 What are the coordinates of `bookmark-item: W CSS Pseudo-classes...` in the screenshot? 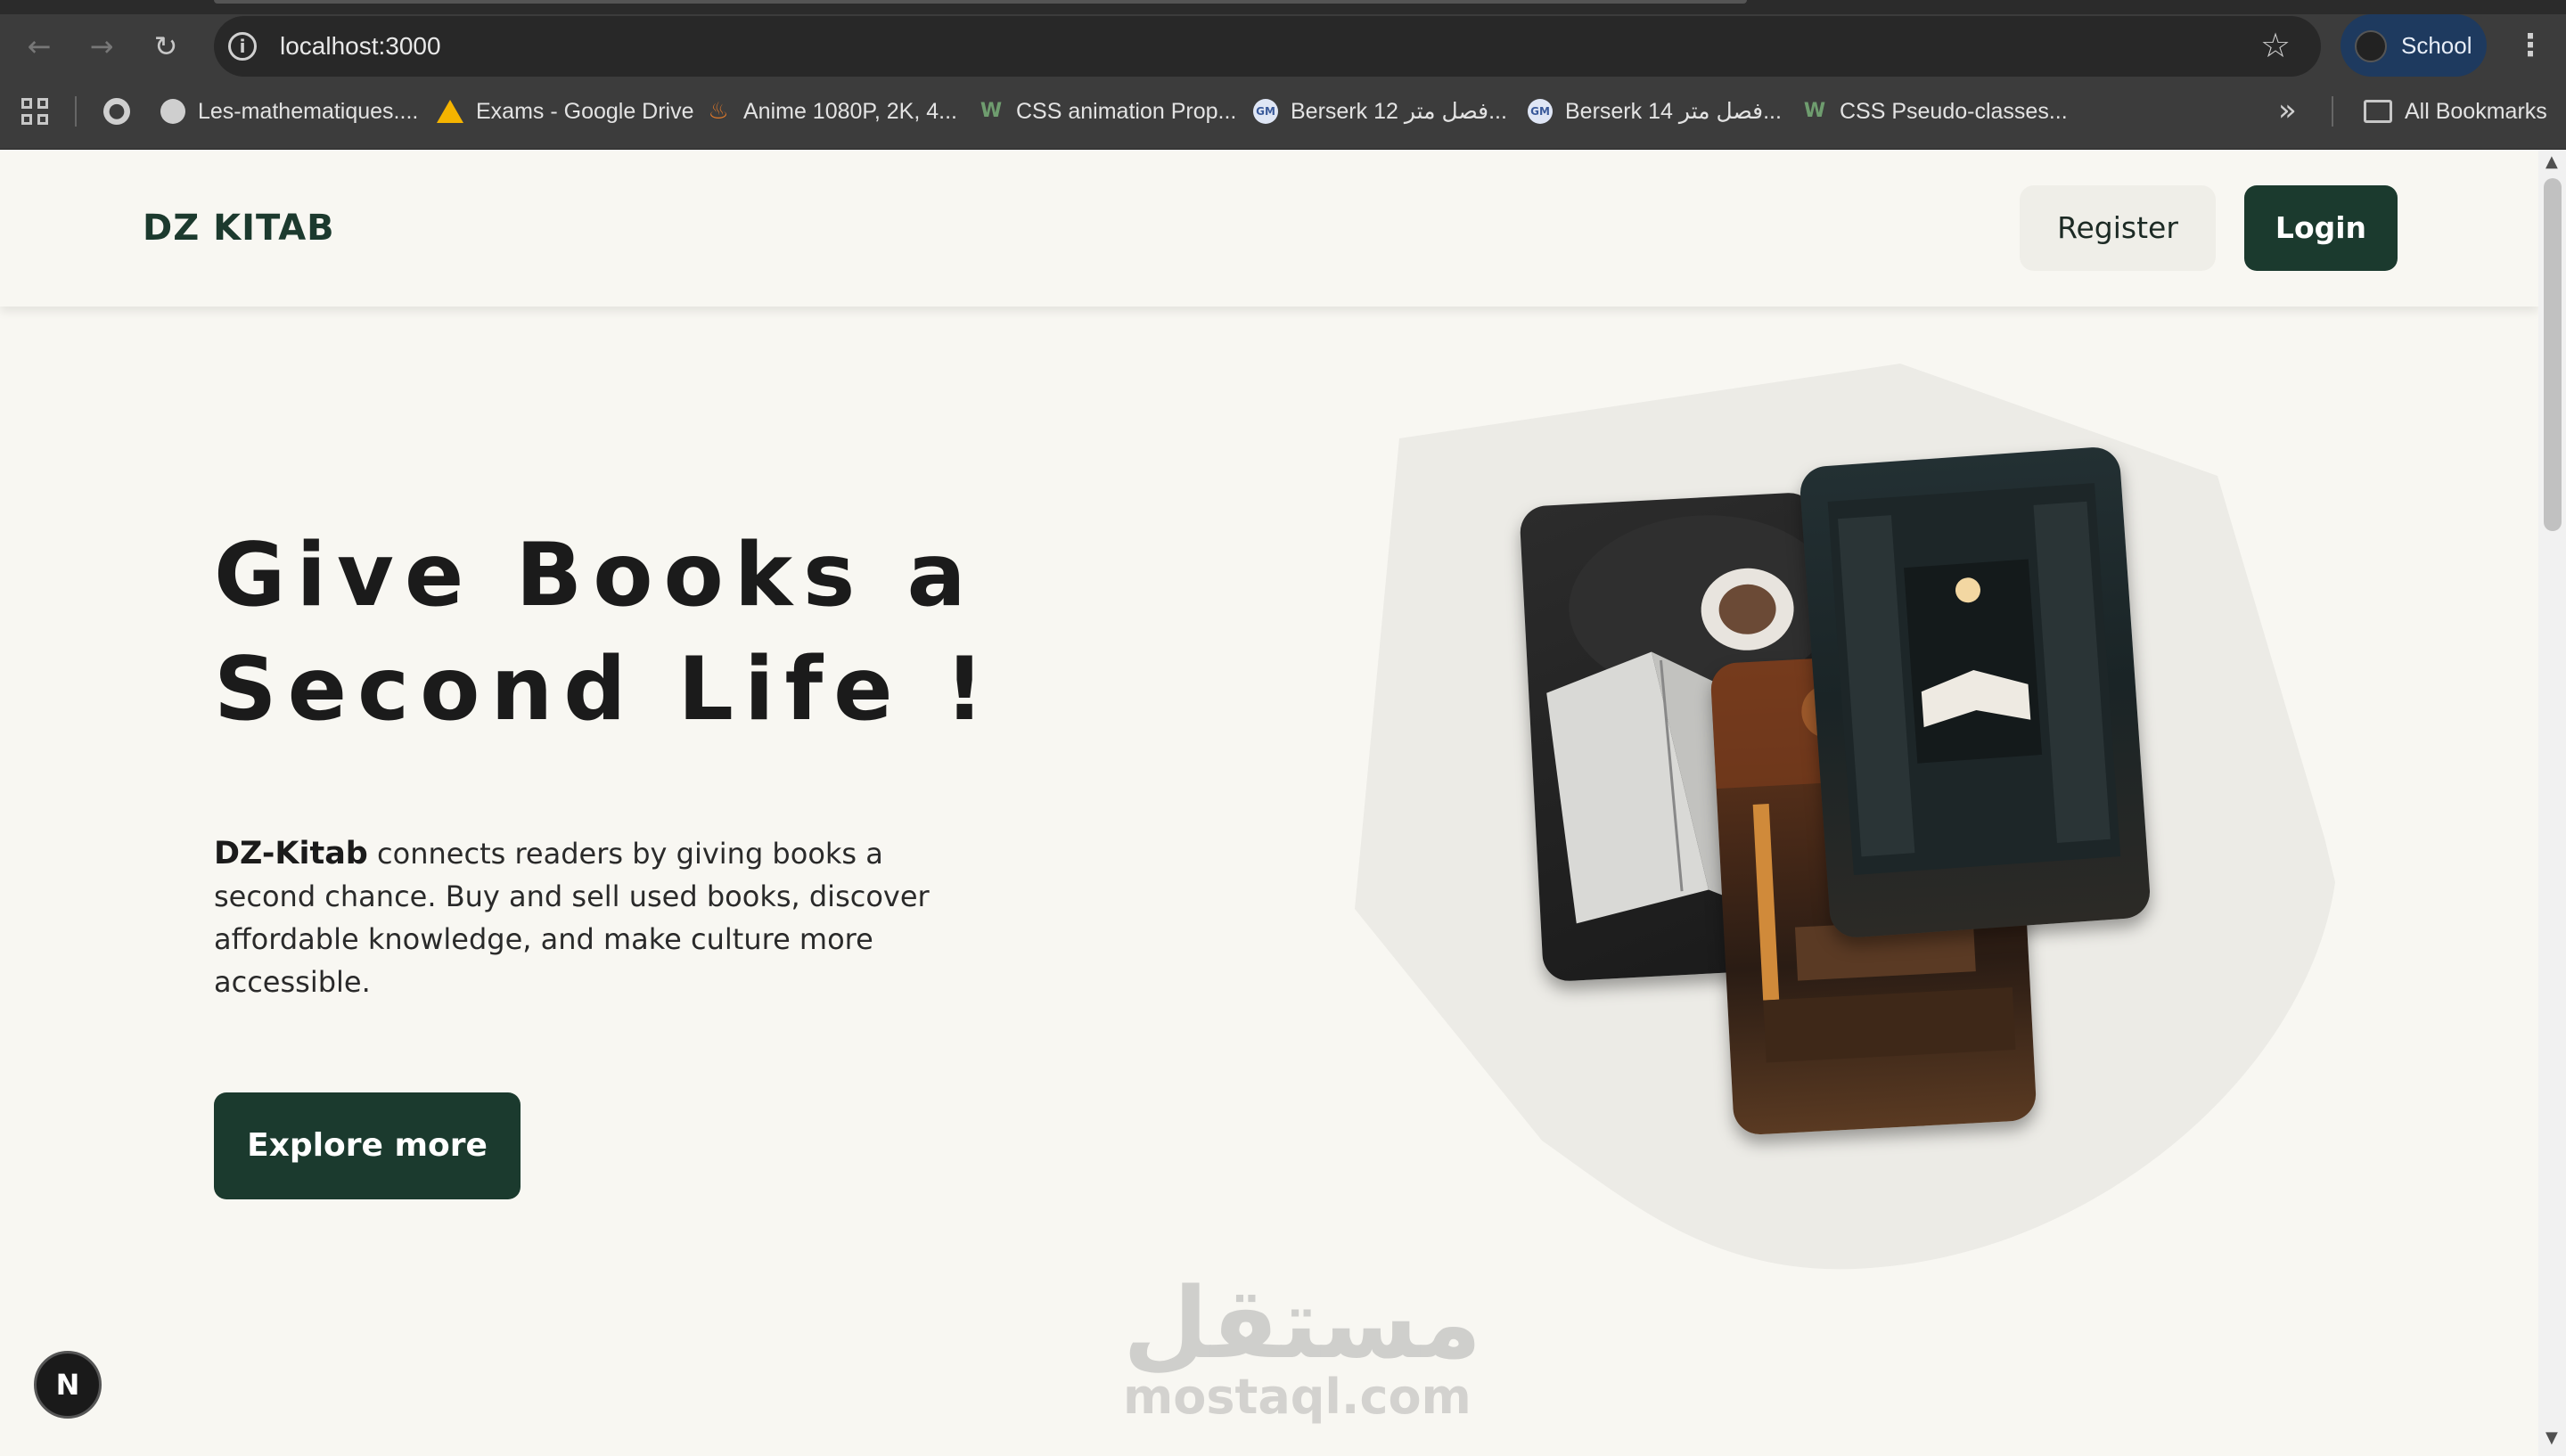 It's located at (1935, 111).